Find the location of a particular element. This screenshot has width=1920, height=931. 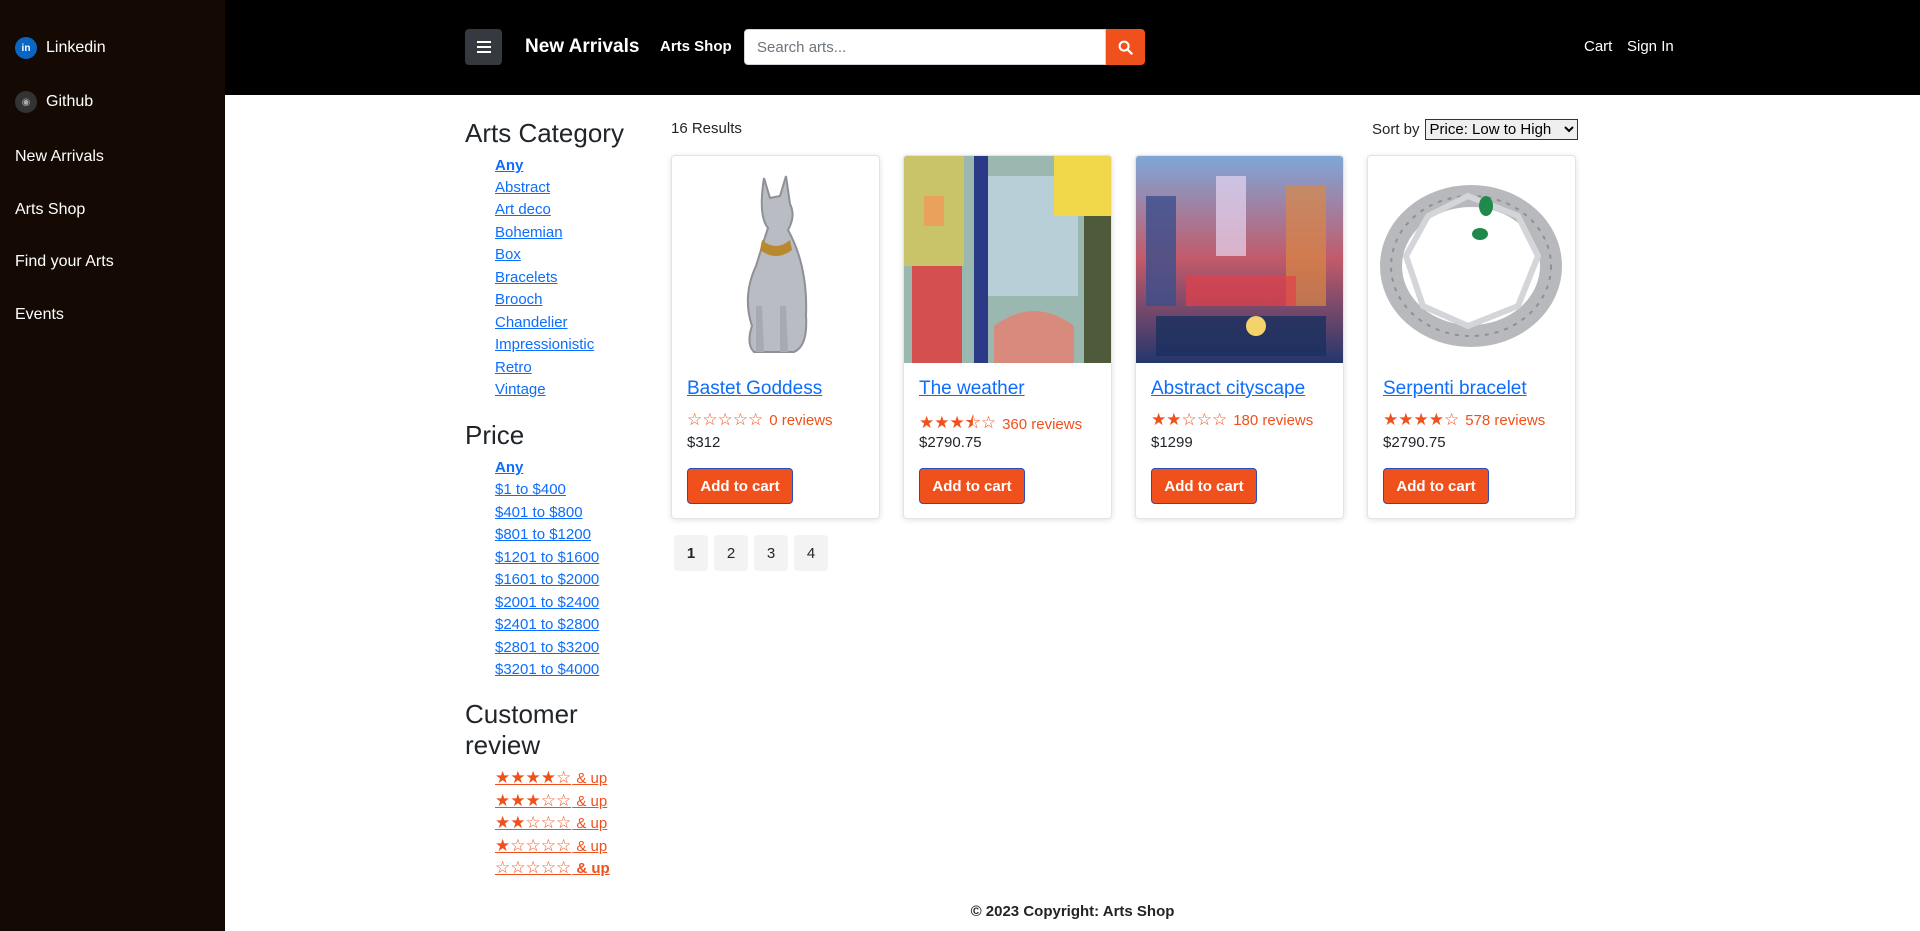

search-button is located at coordinates (1125, 47).